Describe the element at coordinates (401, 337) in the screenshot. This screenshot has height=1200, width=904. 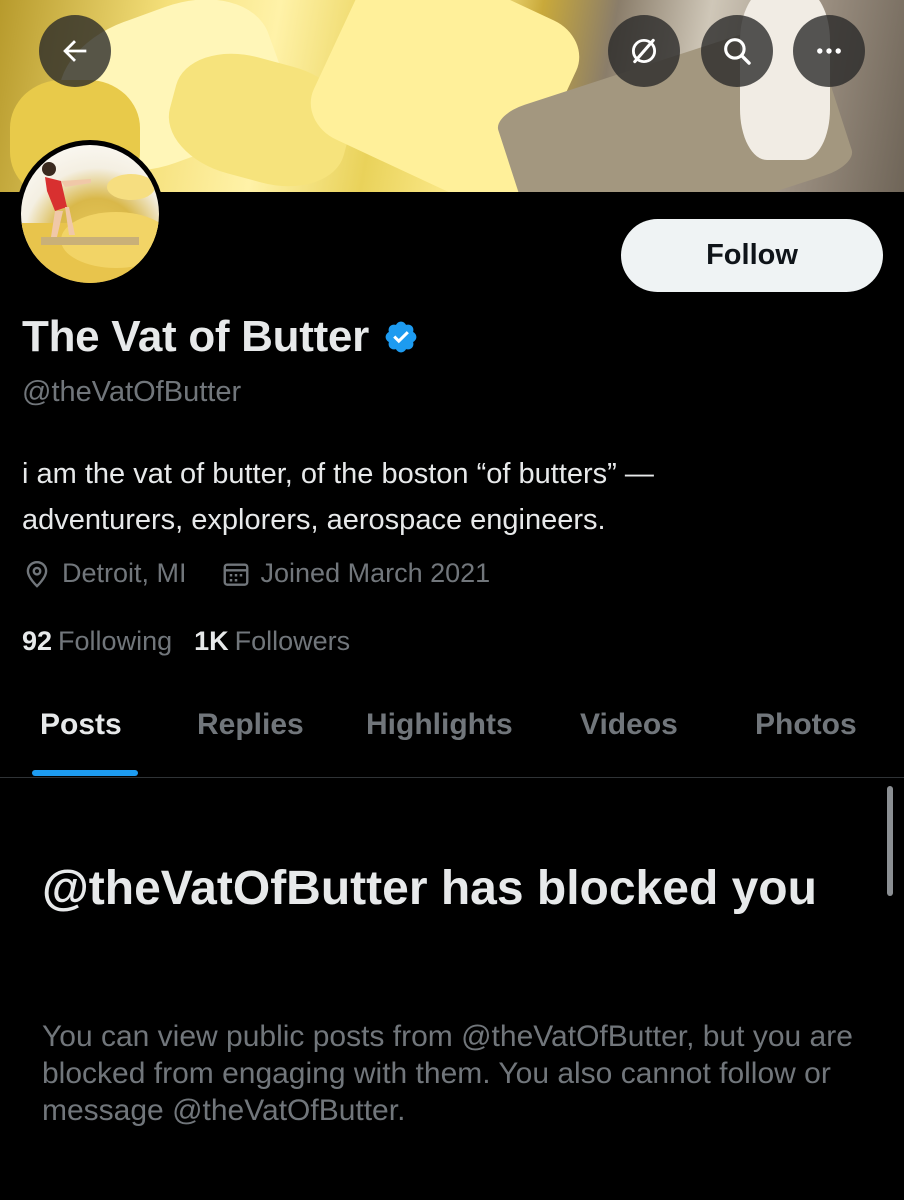
I see `verified-badge-icon` at that location.